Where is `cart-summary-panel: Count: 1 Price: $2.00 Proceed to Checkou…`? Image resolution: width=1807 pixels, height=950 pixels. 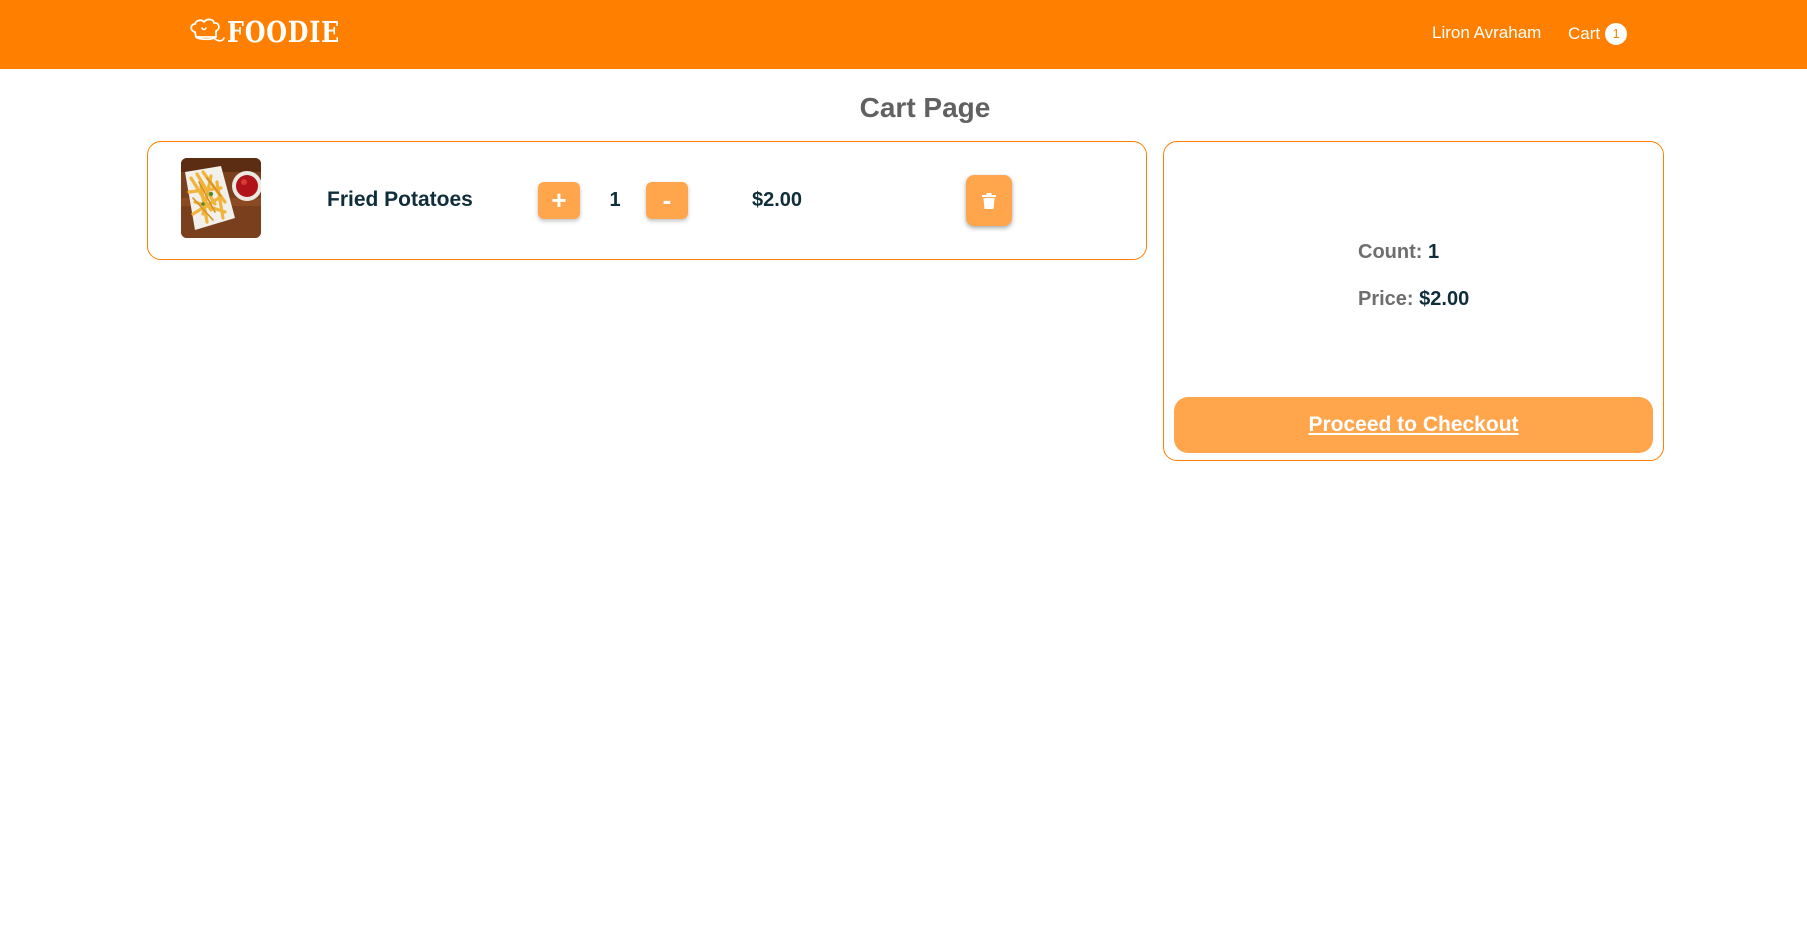
cart-summary-panel: Count: 1 Price: $2.00 Proceed to Checkou… is located at coordinates (1413, 301).